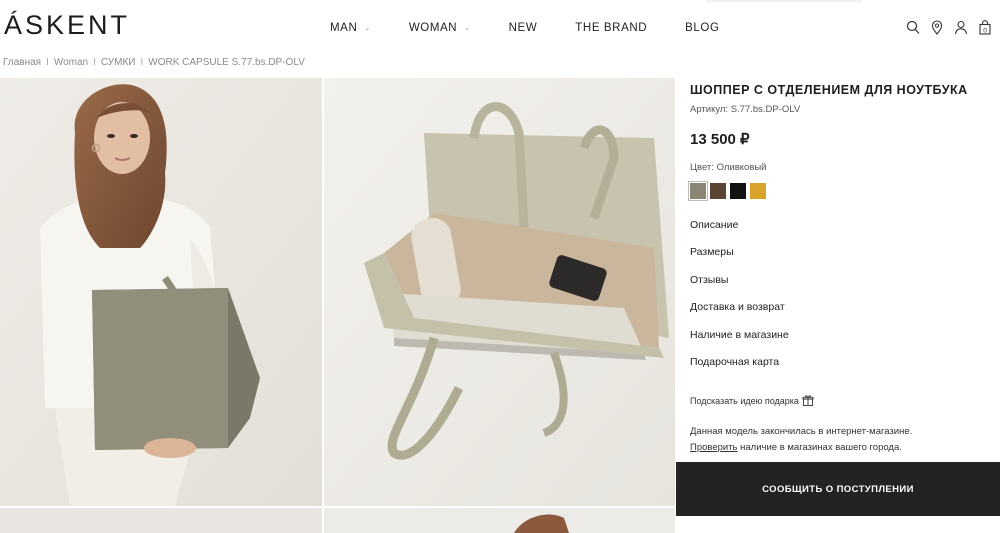  I want to click on nav-item-the-brand: THE BRAND, so click(611, 28).